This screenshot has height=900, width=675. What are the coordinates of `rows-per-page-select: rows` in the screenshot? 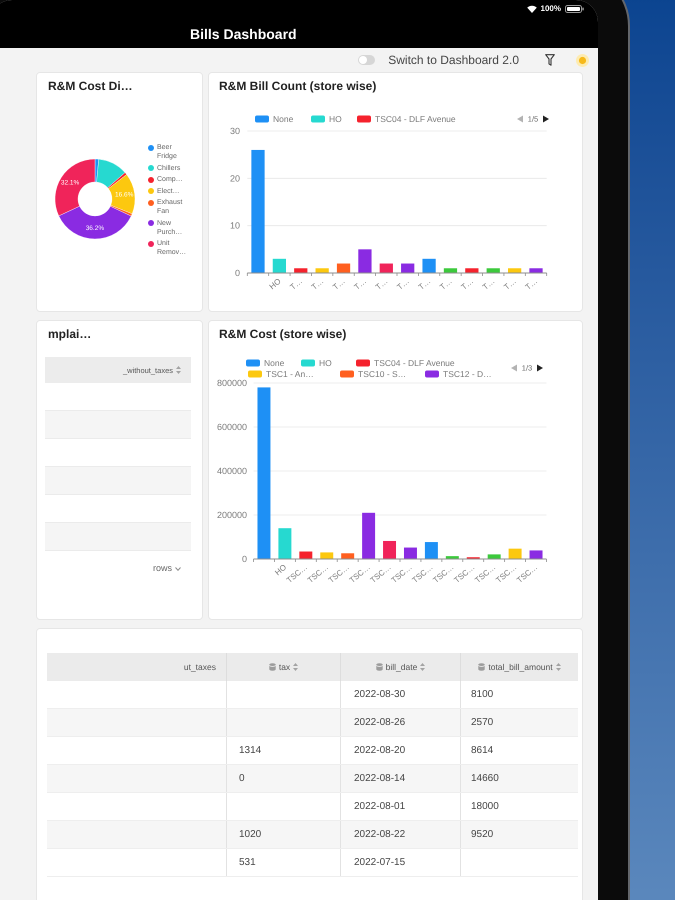 It's located at (166, 568).